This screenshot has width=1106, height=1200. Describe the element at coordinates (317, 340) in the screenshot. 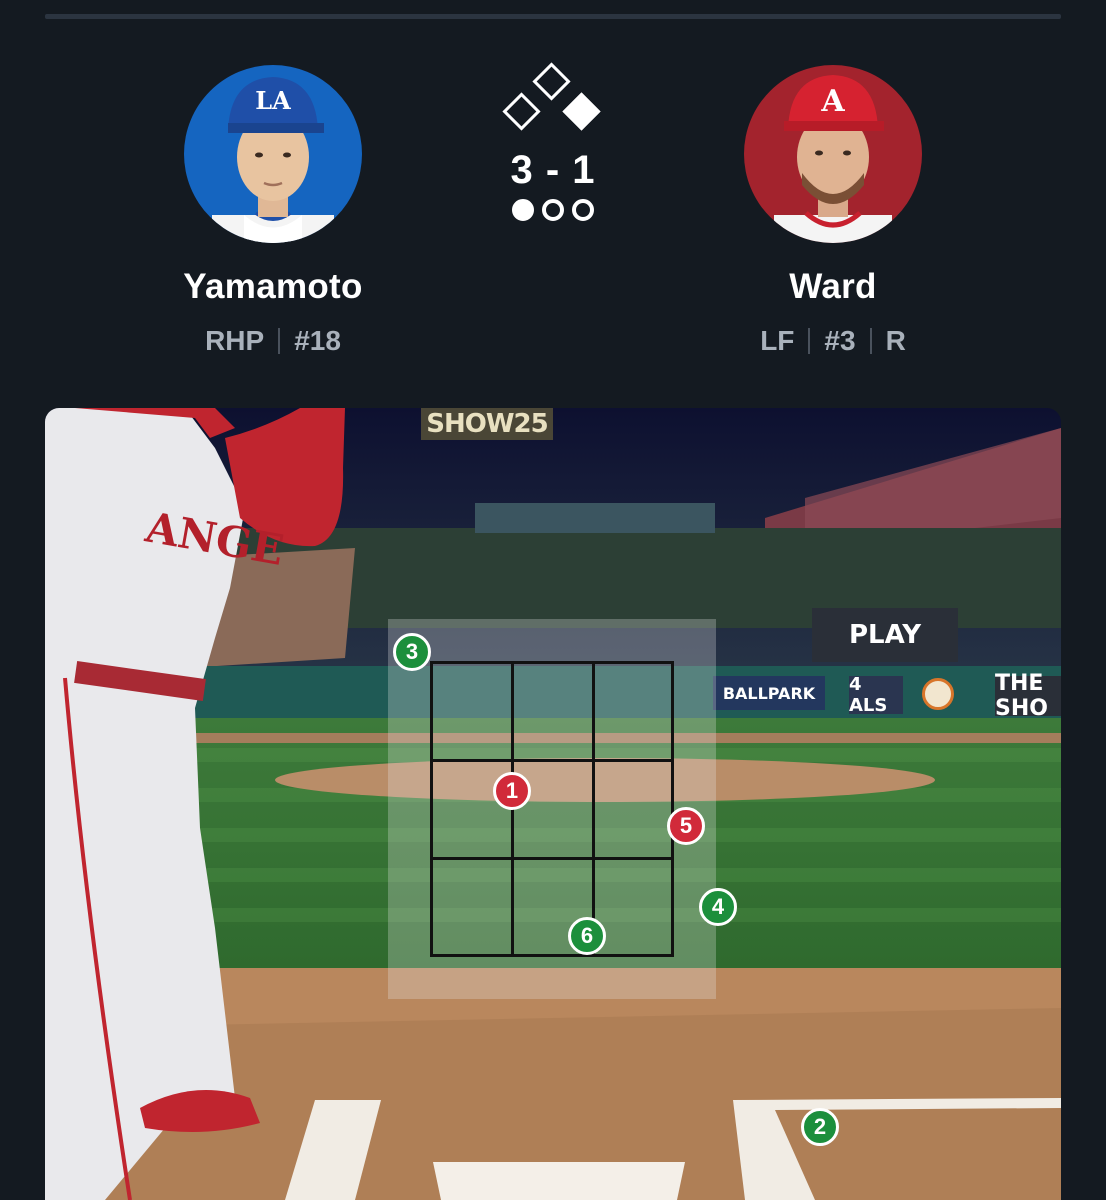

I see `pitcher-number: #18` at that location.